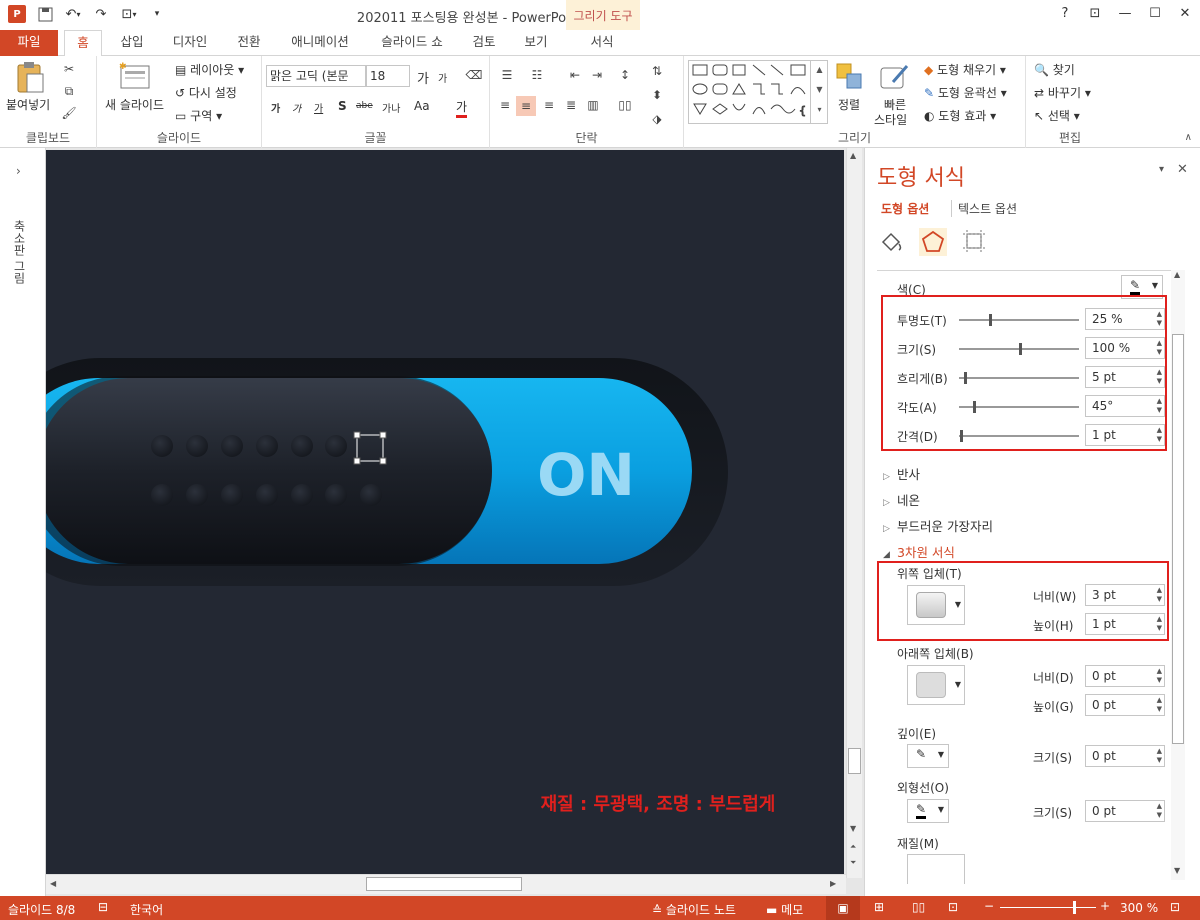  What do you see at coordinates (933, 242) in the screenshot?
I see `effects-icon` at bounding box center [933, 242].